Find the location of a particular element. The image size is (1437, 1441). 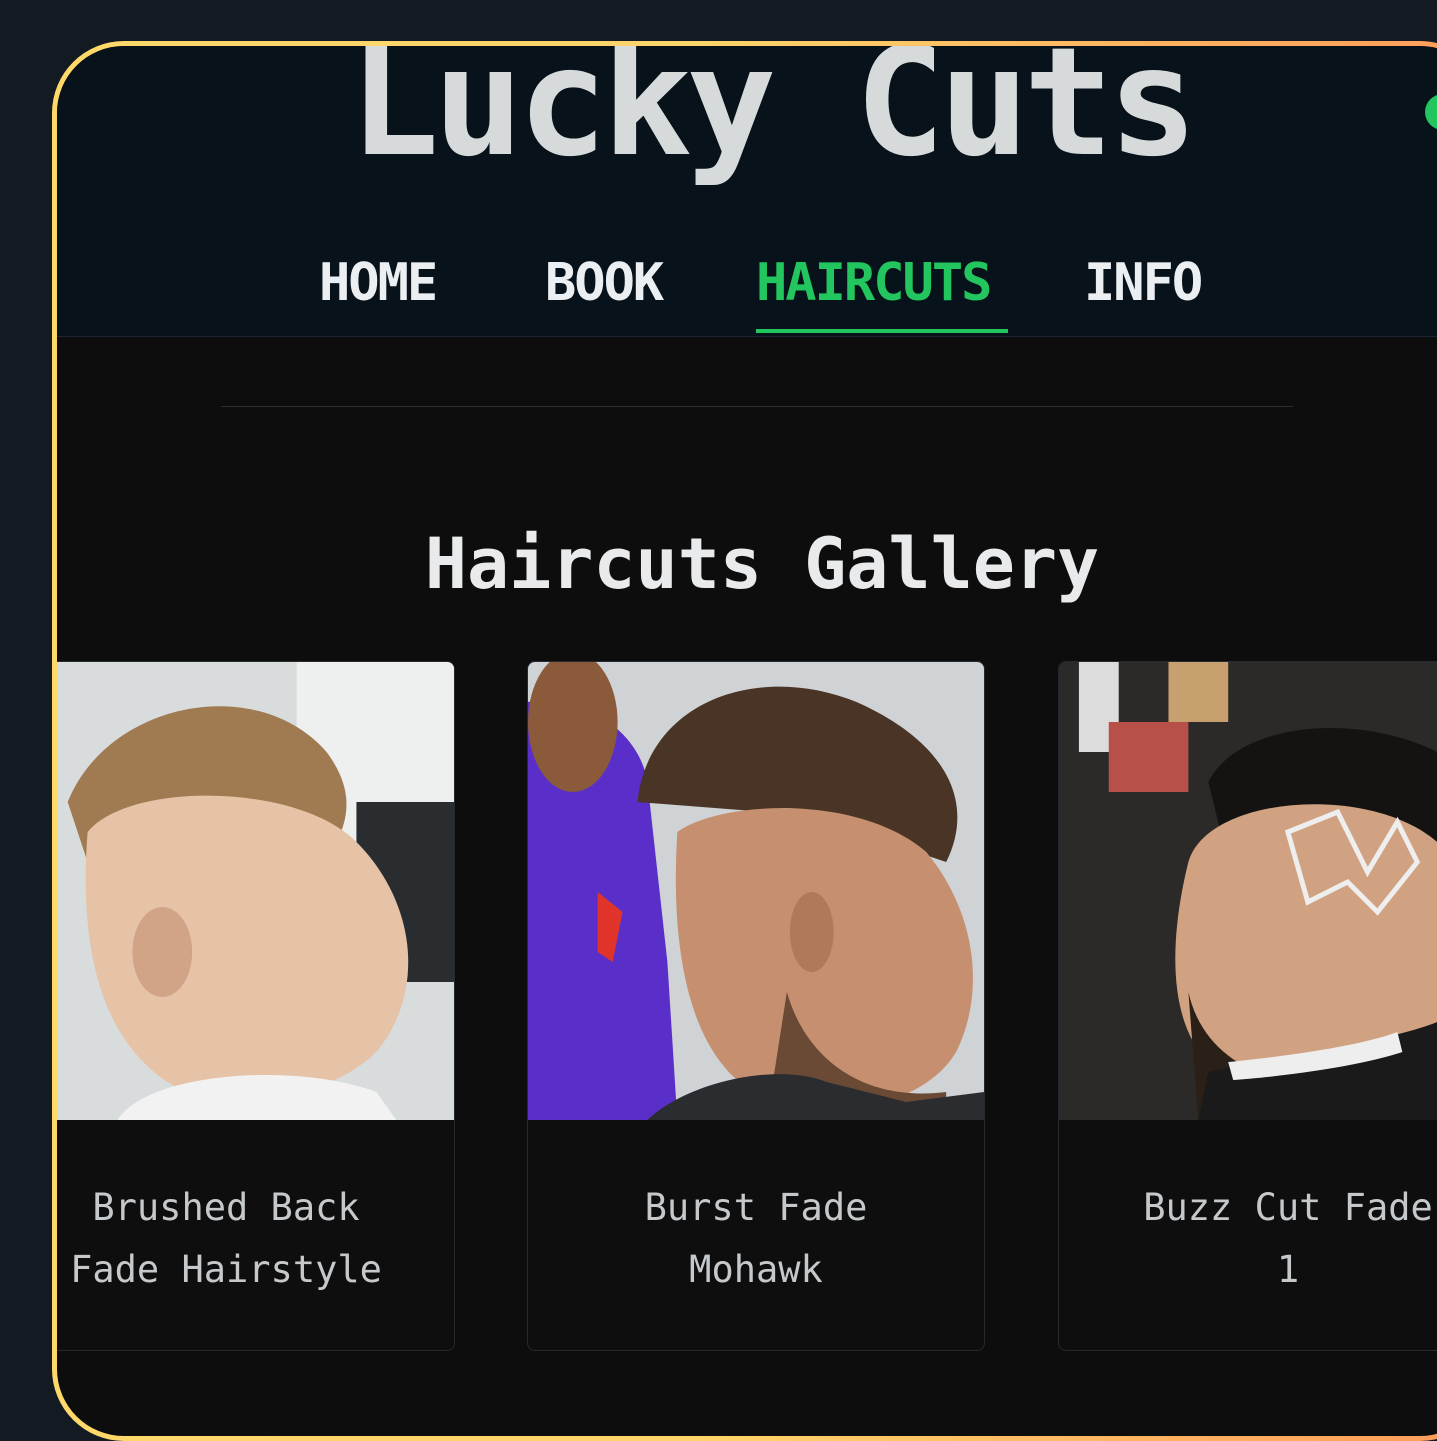

haircut-name-line2: Fade Hairstyle is located at coordinates (226, 1269).